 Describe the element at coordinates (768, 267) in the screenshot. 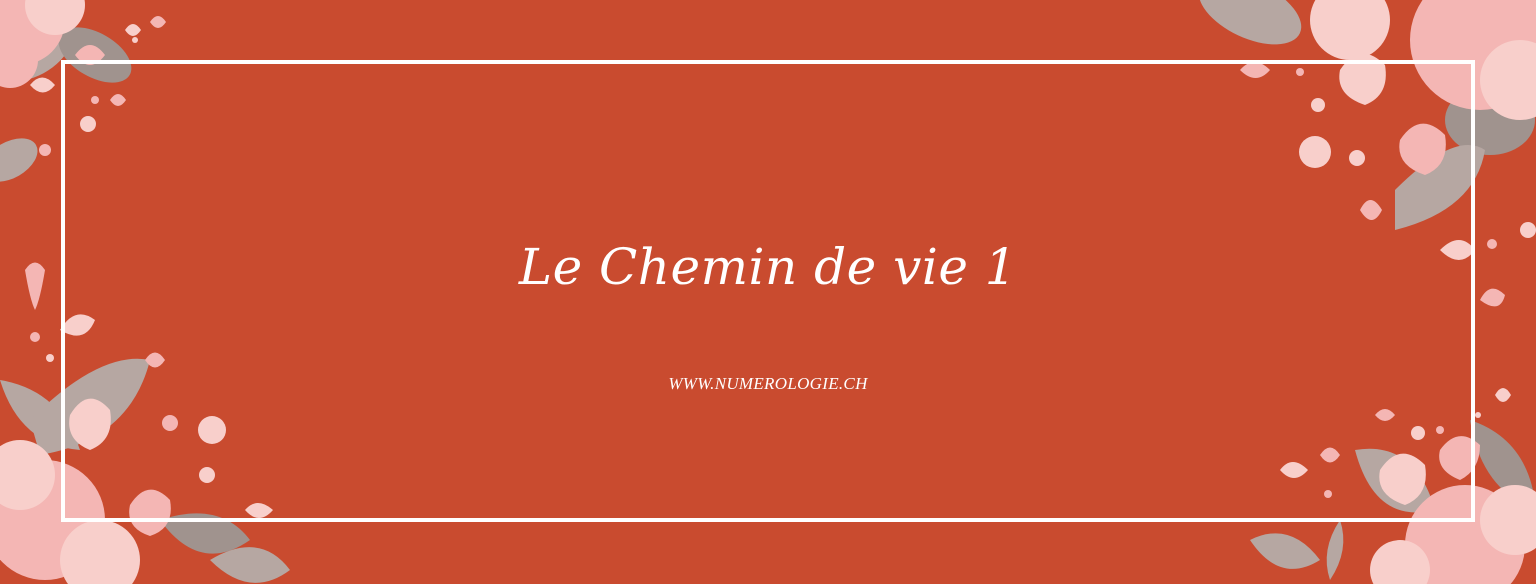

I see `page-title: Le Chemin de vie 1` at that location.